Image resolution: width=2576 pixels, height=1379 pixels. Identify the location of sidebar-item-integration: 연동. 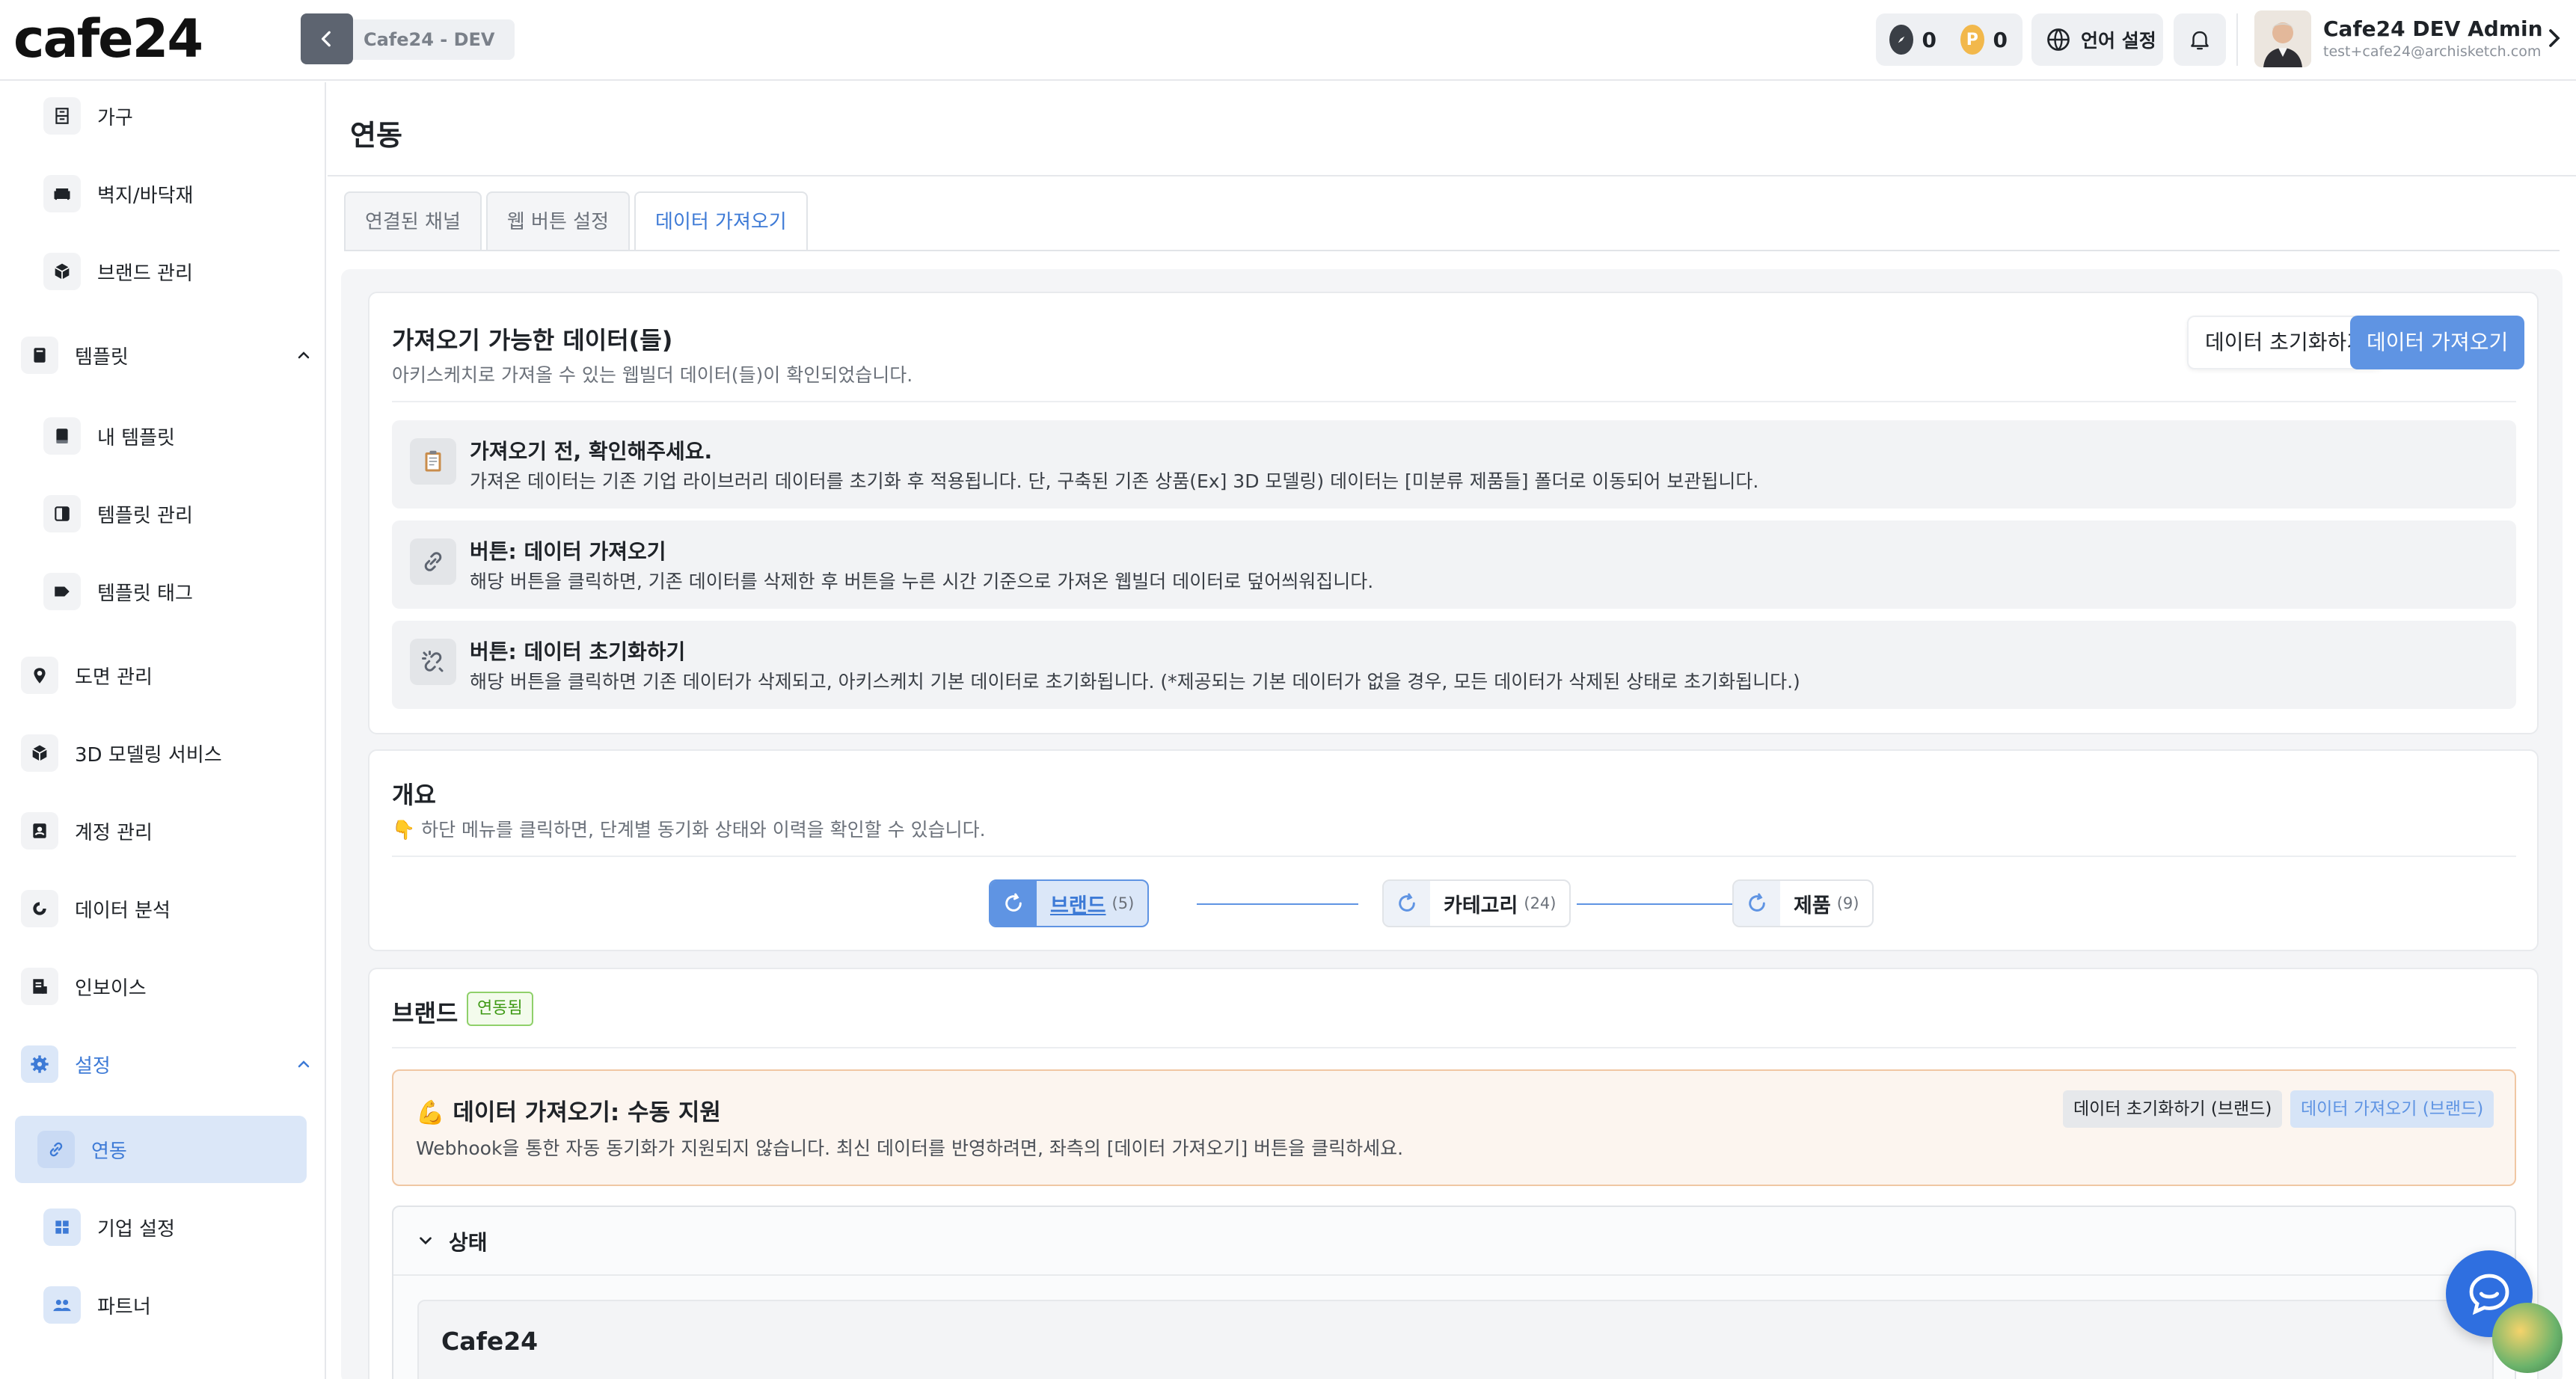
(161, 1150).